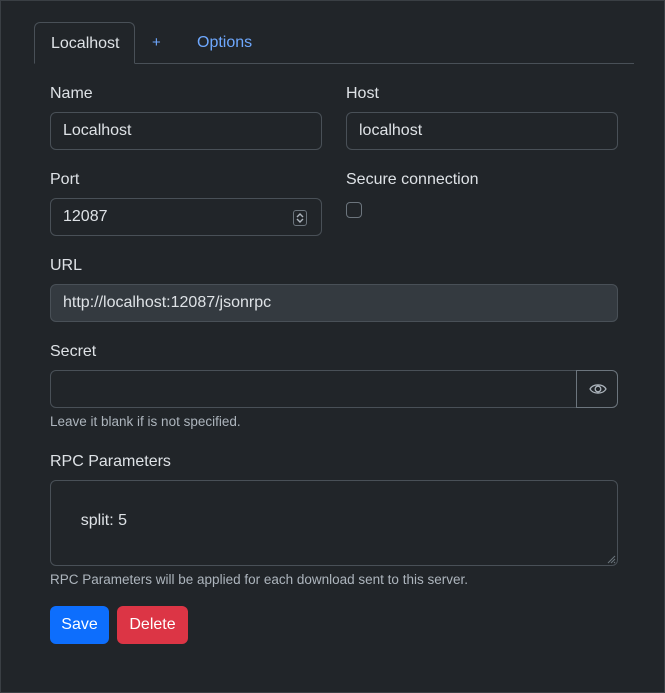  What do you see at coordinates (73, 351) in the screenshot?
I see `secret-label: Secret` at bounding box center [73, 351].